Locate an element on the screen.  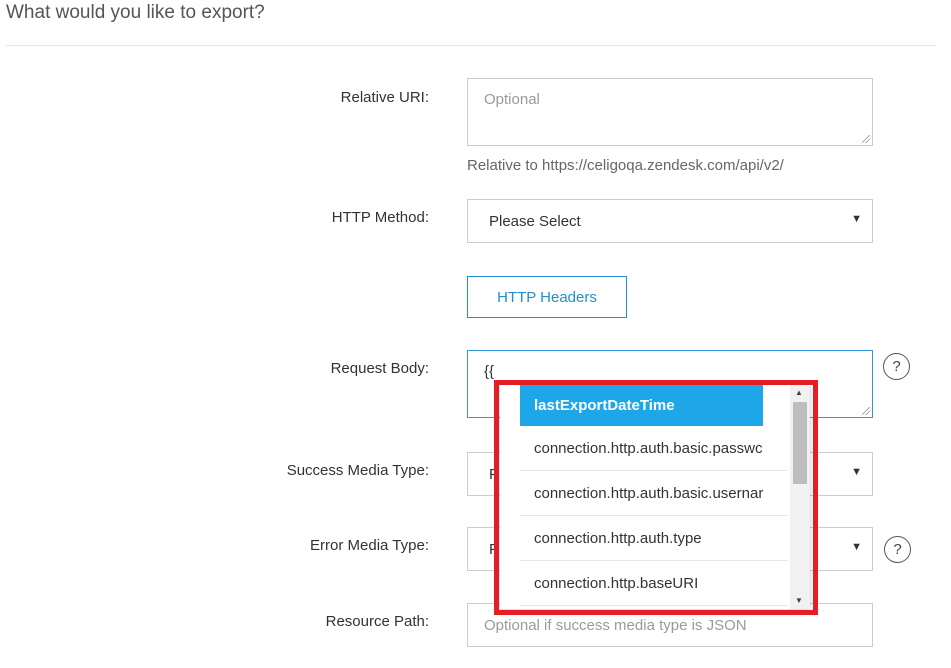
relative-uri-label: Relative URI: is located at coordinates (384, 97).